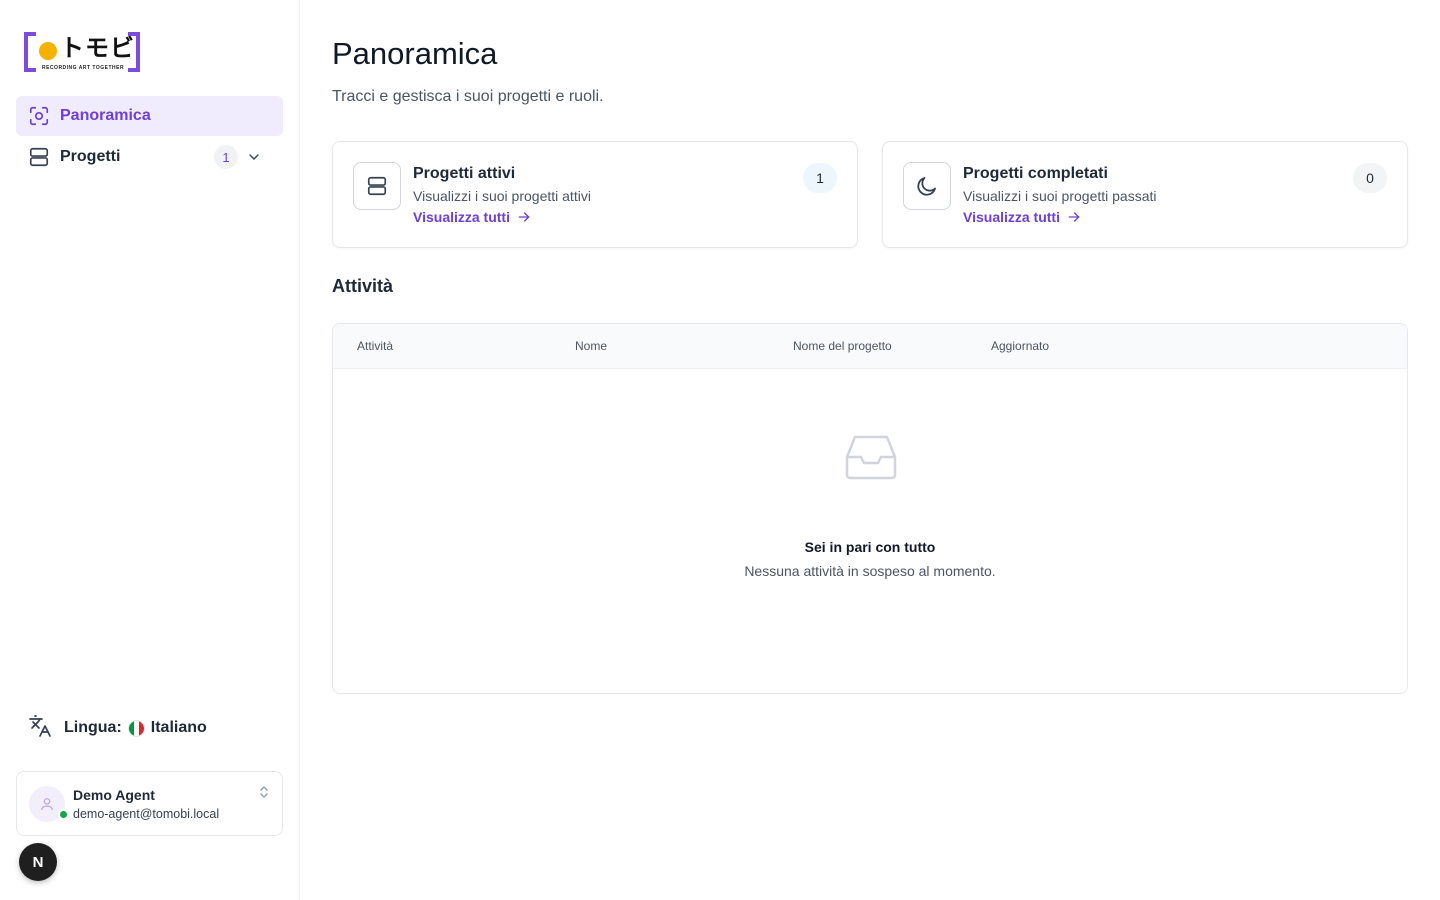  I want to click on empty-state-description: Nessuna attività in sospeso al momento., so click(870, 571).